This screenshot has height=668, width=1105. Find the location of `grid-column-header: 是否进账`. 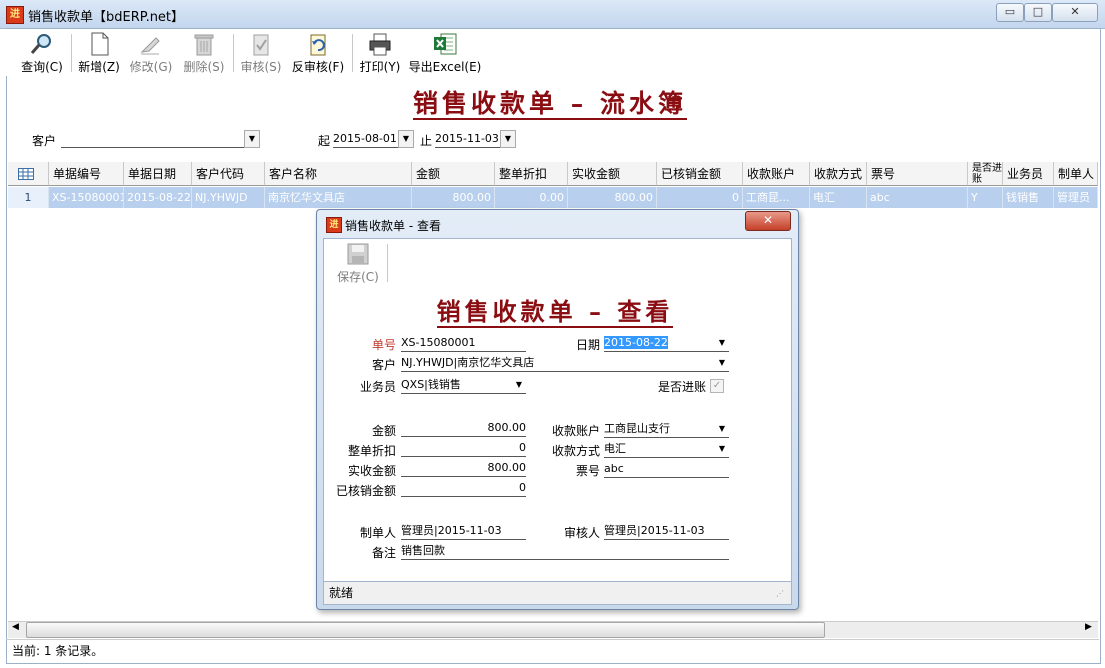

grid-column-header: 是否进账 is located at coordinates (985, 174).